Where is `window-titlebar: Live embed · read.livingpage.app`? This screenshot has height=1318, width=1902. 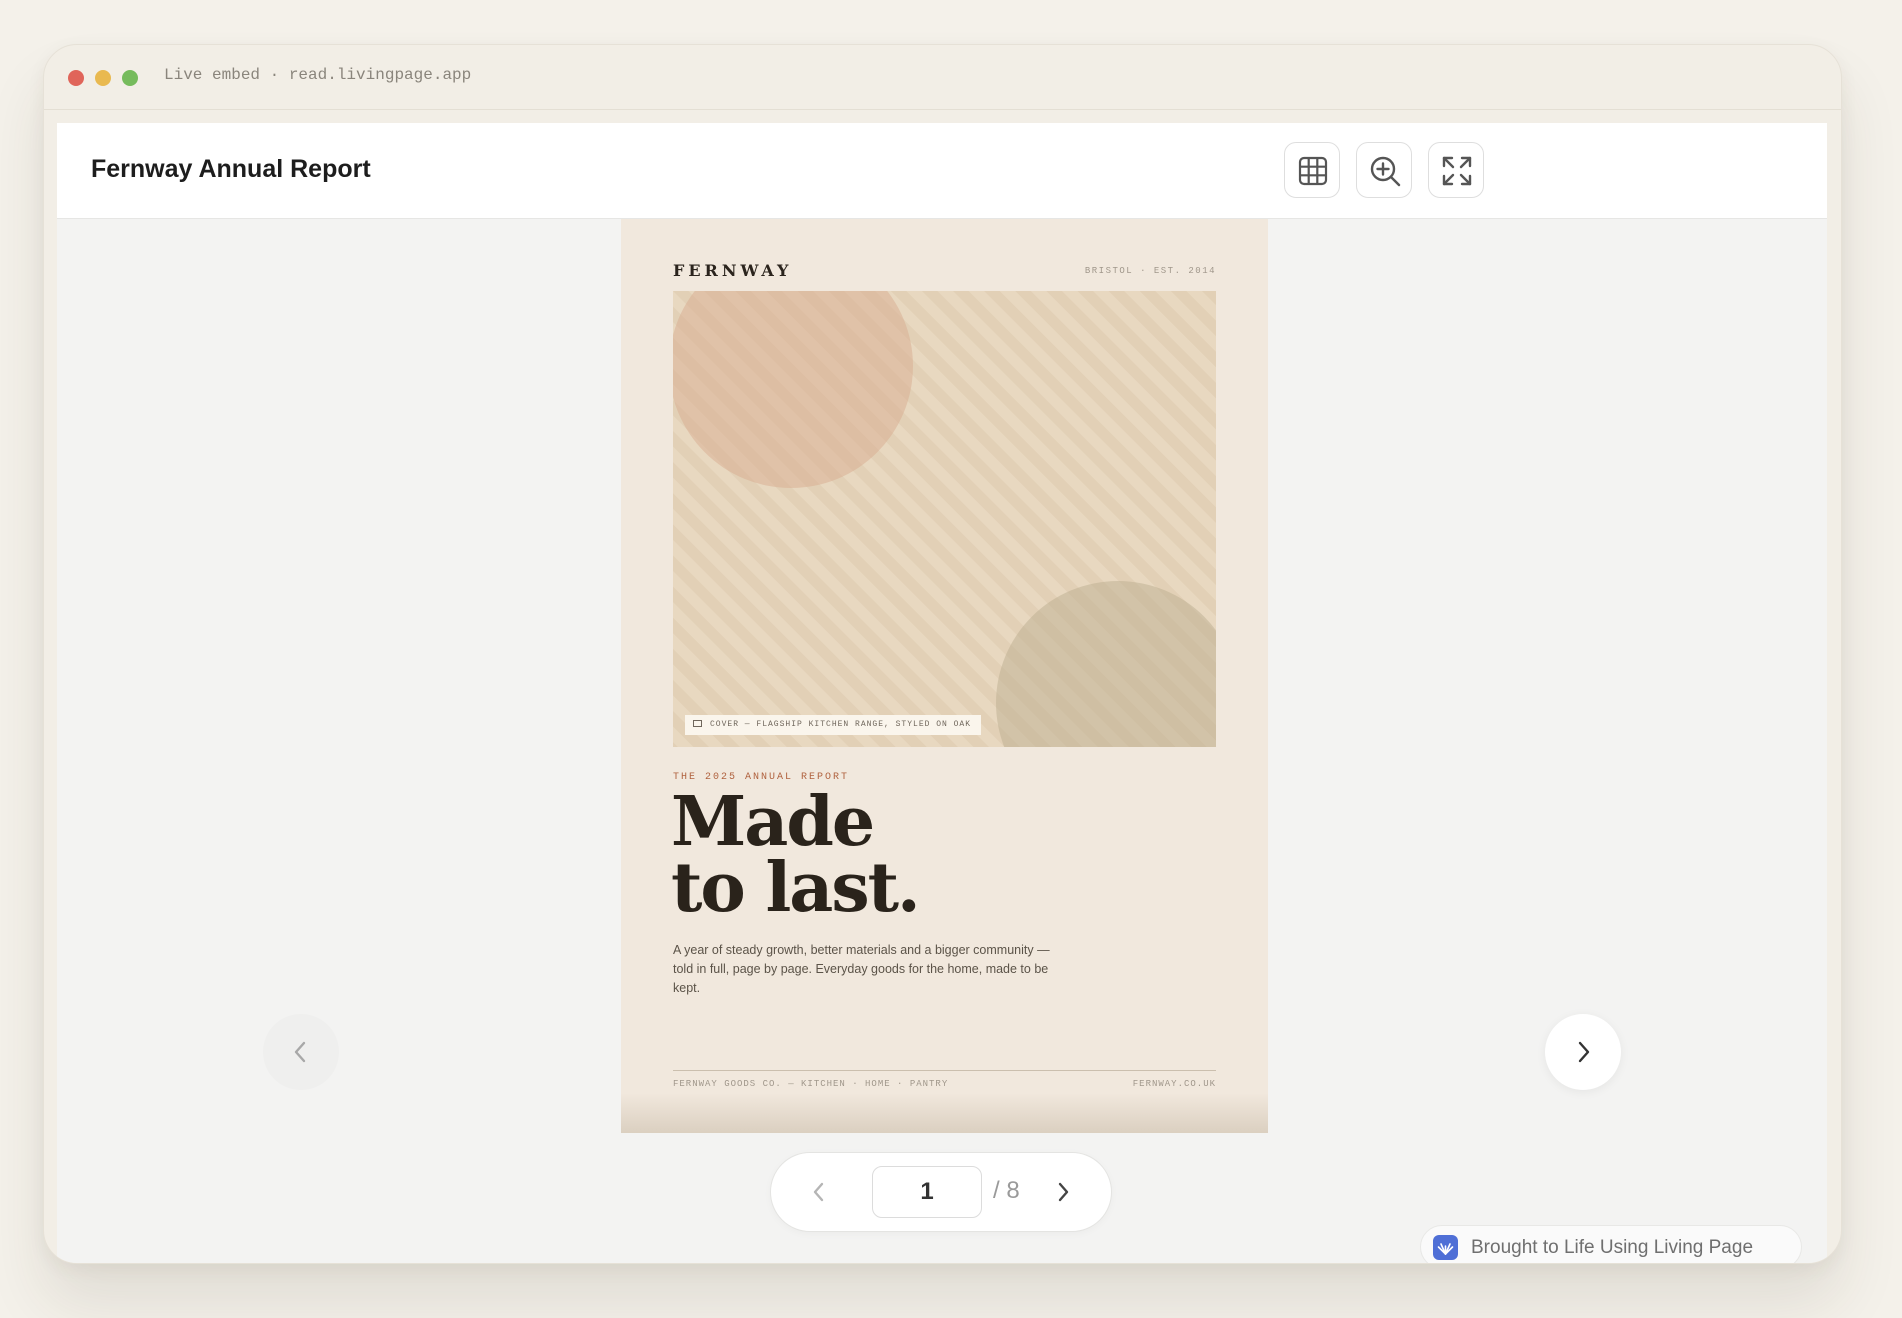 window-titlebar: Live embed · read.livingpage.app is located at coordinates (942, 77).